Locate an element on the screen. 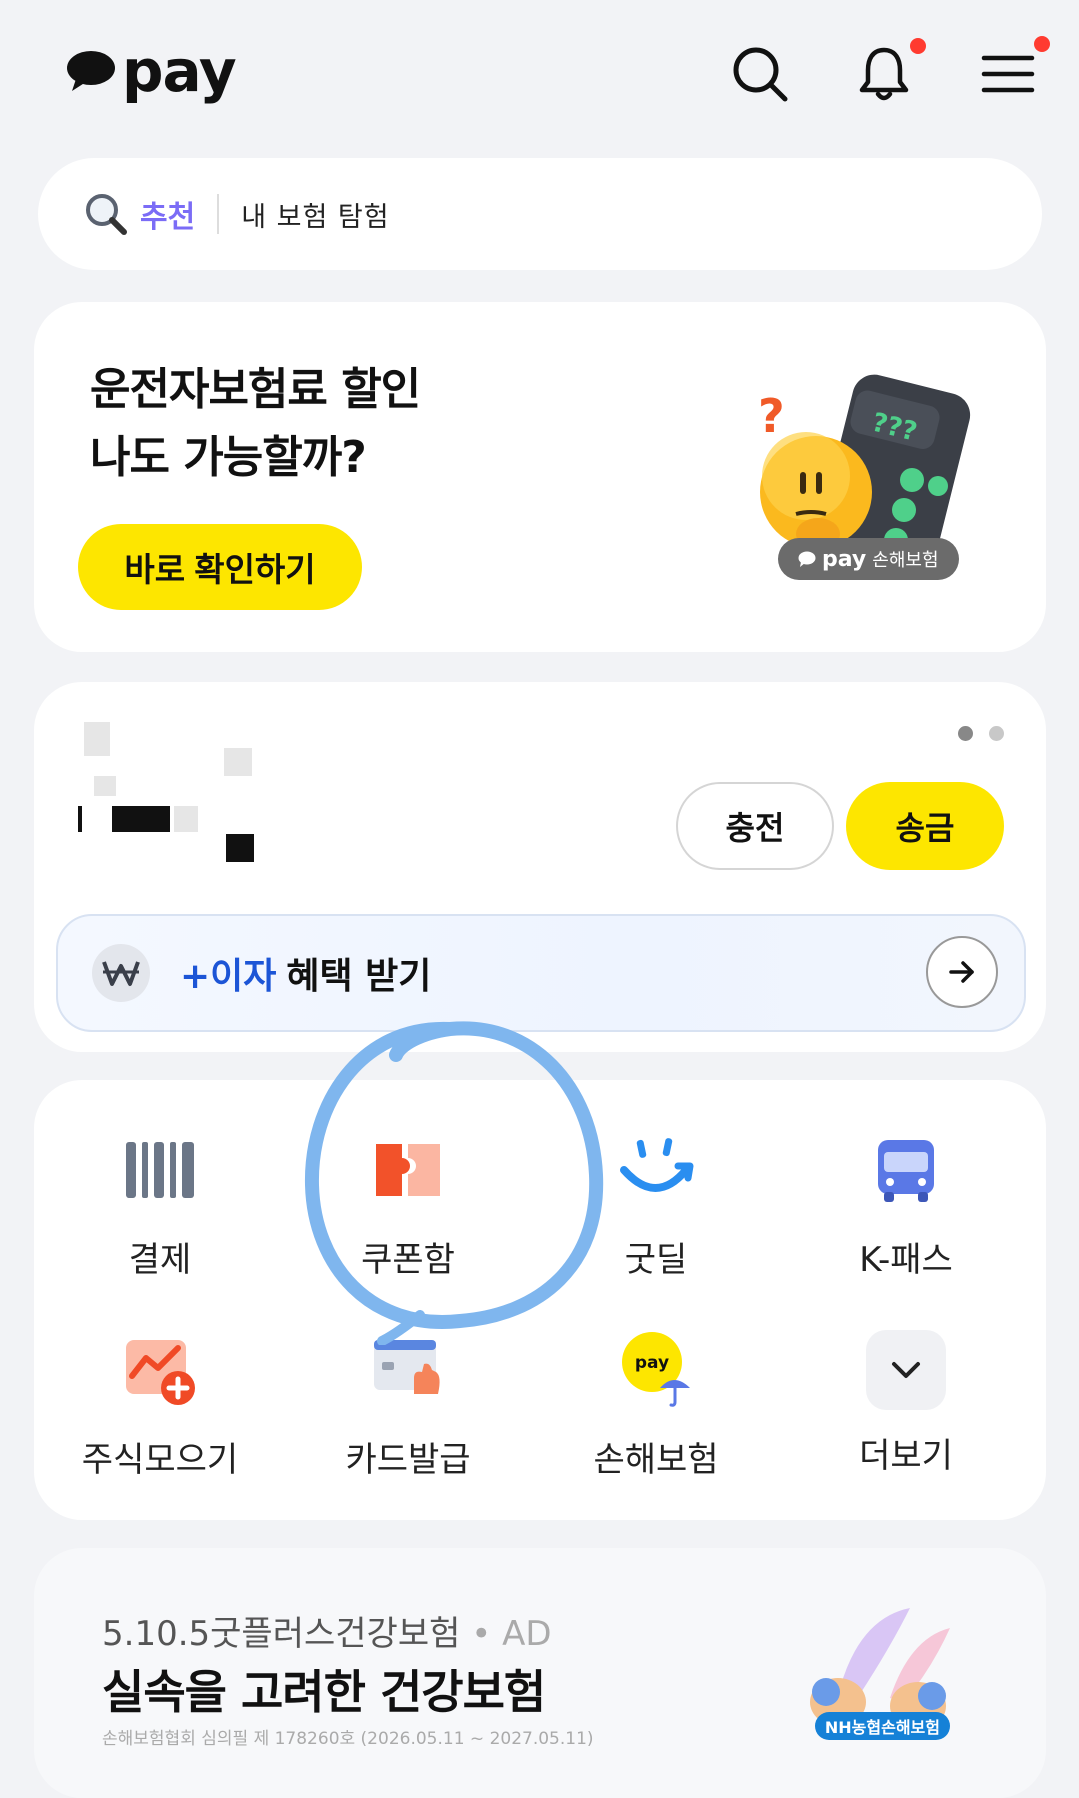 This screenshot has height=1798, width=1079. promo-title-line2: 나도 가능할까? is located at coordinates (228, 457).